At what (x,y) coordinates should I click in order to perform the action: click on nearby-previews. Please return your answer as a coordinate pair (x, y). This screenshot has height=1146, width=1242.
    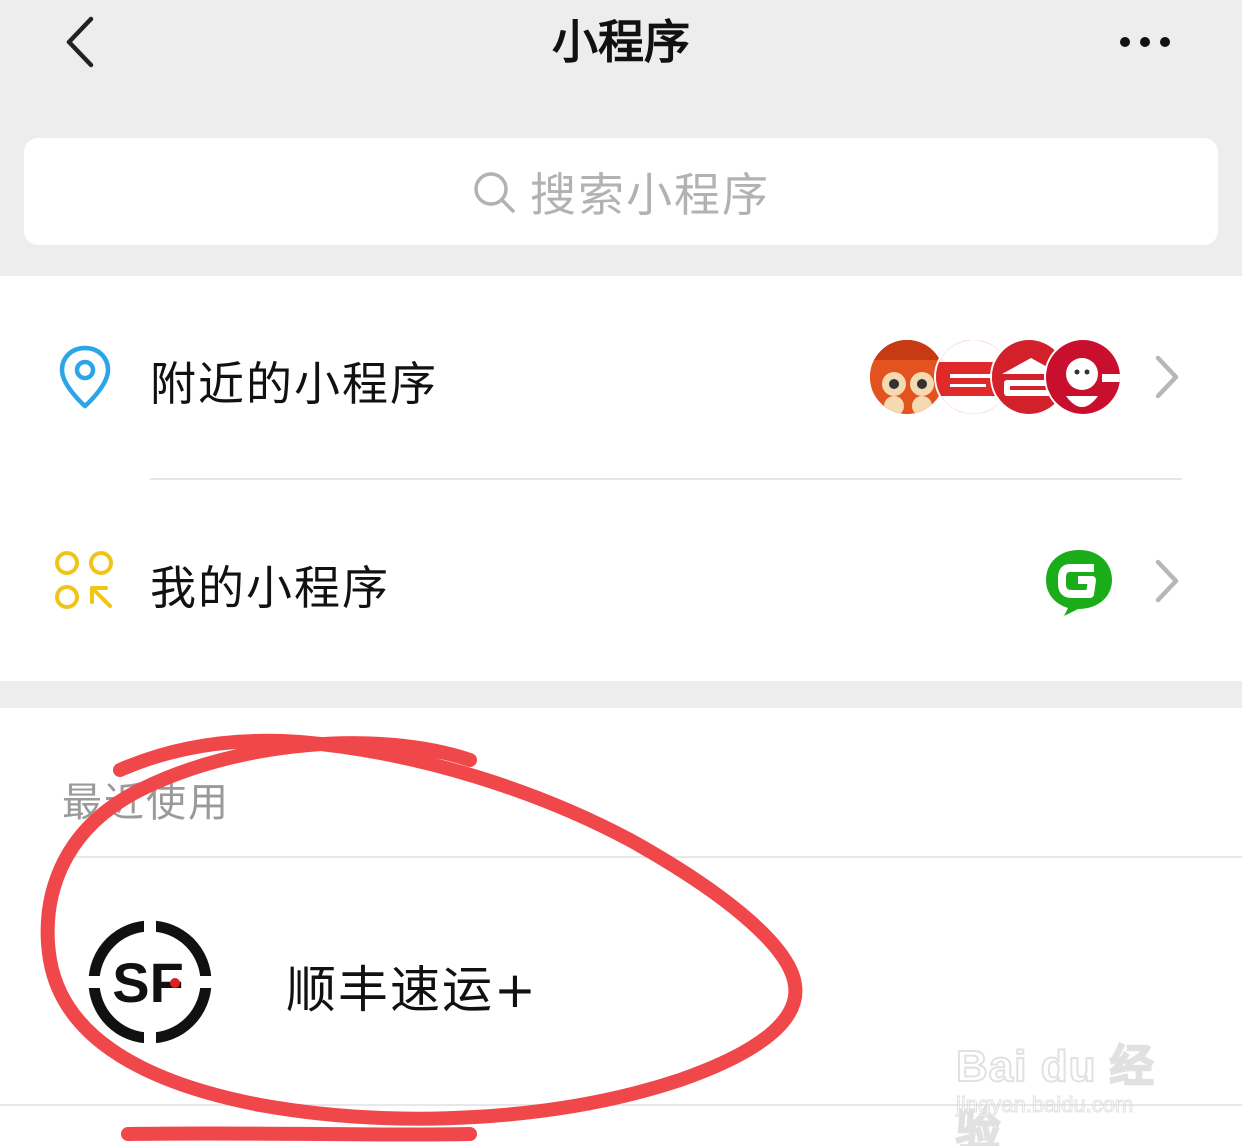
    Looking at the image, I should click on (998, 378).